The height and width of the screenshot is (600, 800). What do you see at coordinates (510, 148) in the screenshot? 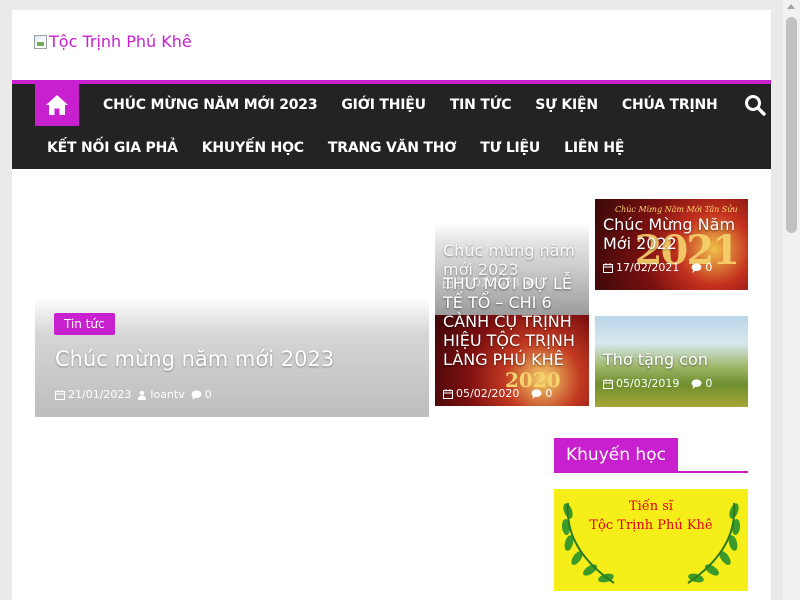
I see `nav-item-tu-lieu: TƯ LIỆU` at bounding box center [510, 148].